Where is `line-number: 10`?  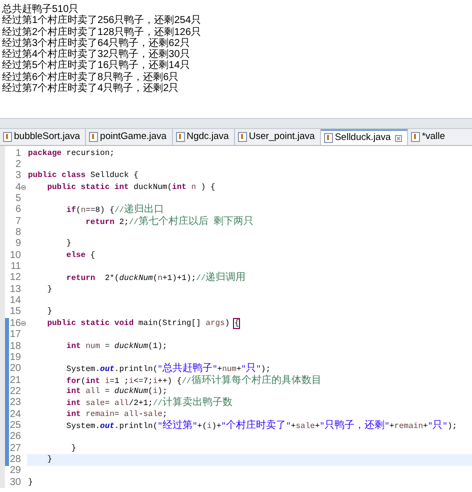
line-number: 10 is located at coordinates (15, 255).